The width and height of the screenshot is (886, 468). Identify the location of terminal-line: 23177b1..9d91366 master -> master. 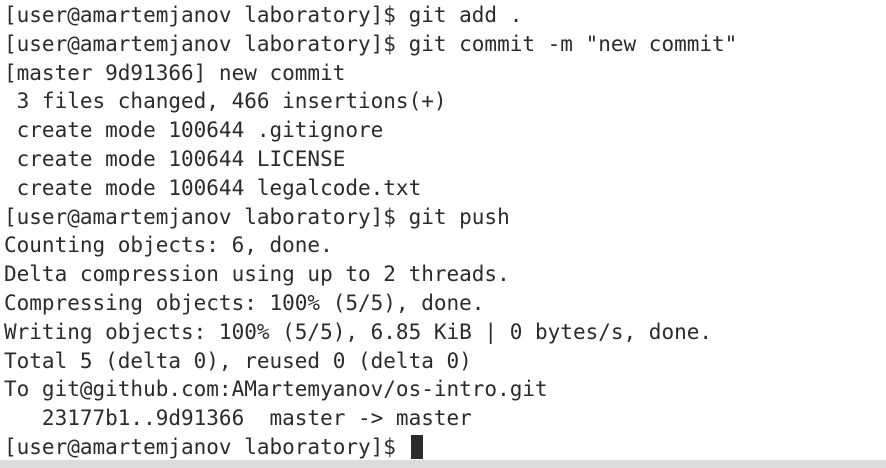
(238, 418).